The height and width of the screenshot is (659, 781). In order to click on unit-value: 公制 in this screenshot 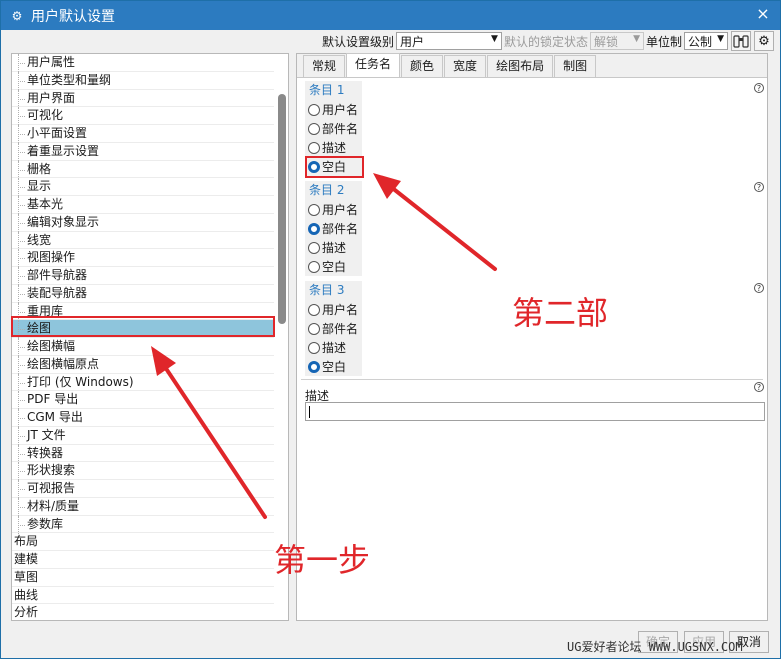, I will do `click(700, 41)`.